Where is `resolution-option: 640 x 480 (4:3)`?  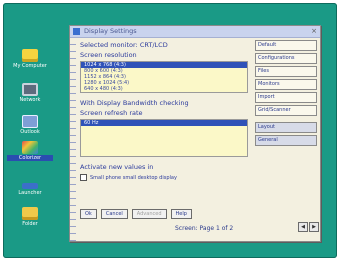 resolution-option: 640 x 480 (4:3) is located at coordinates (164, 89).